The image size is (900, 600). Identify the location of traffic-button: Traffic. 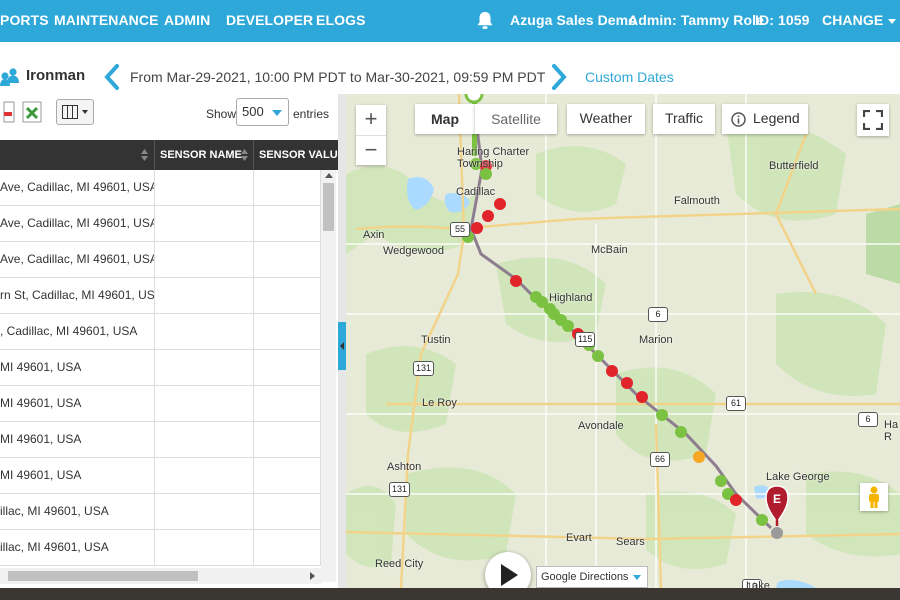
(684, 119).